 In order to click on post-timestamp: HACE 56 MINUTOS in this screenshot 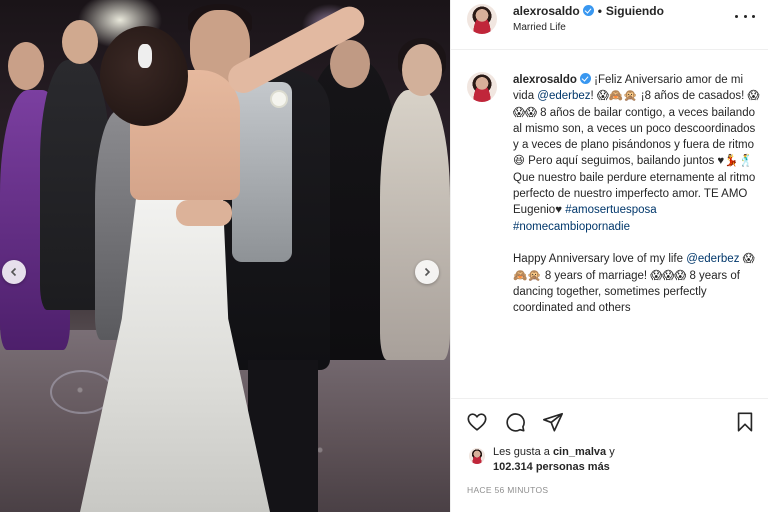, I will do `click(507, 490)`.